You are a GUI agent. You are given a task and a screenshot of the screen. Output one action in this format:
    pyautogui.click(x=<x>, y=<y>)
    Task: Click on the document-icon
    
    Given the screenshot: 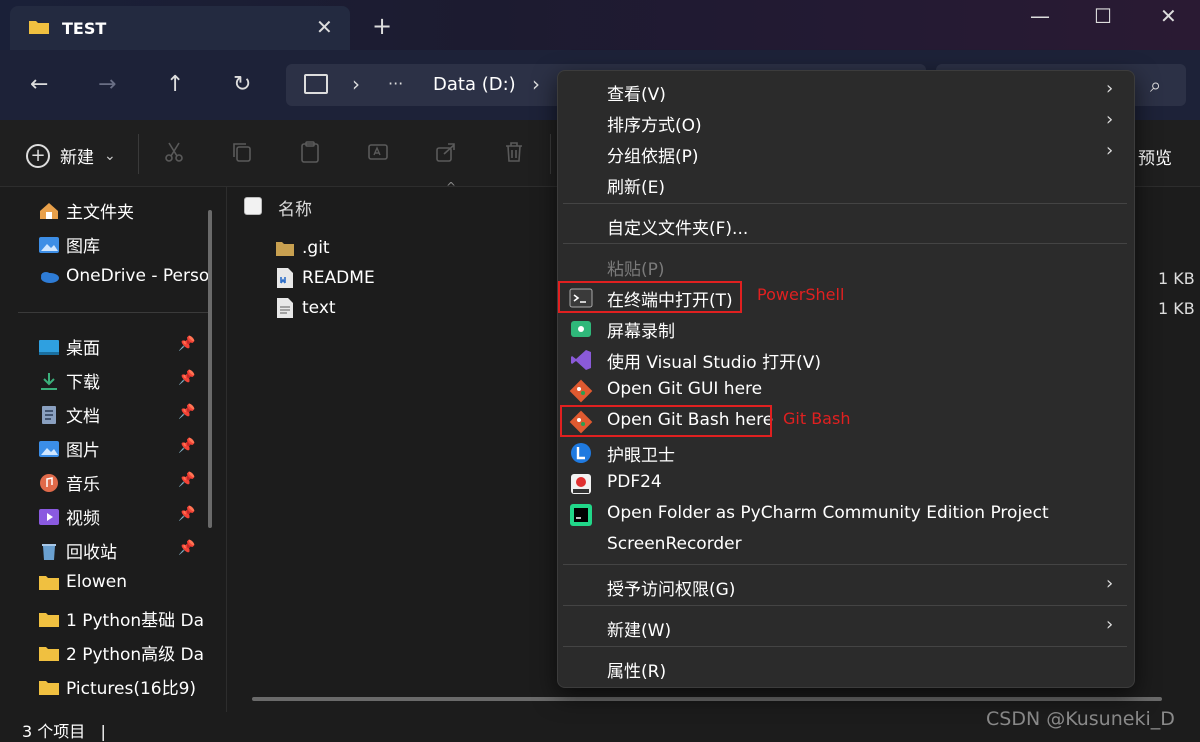 What is the action you would take?
    pyautogui.click(x=49, y=414)
    